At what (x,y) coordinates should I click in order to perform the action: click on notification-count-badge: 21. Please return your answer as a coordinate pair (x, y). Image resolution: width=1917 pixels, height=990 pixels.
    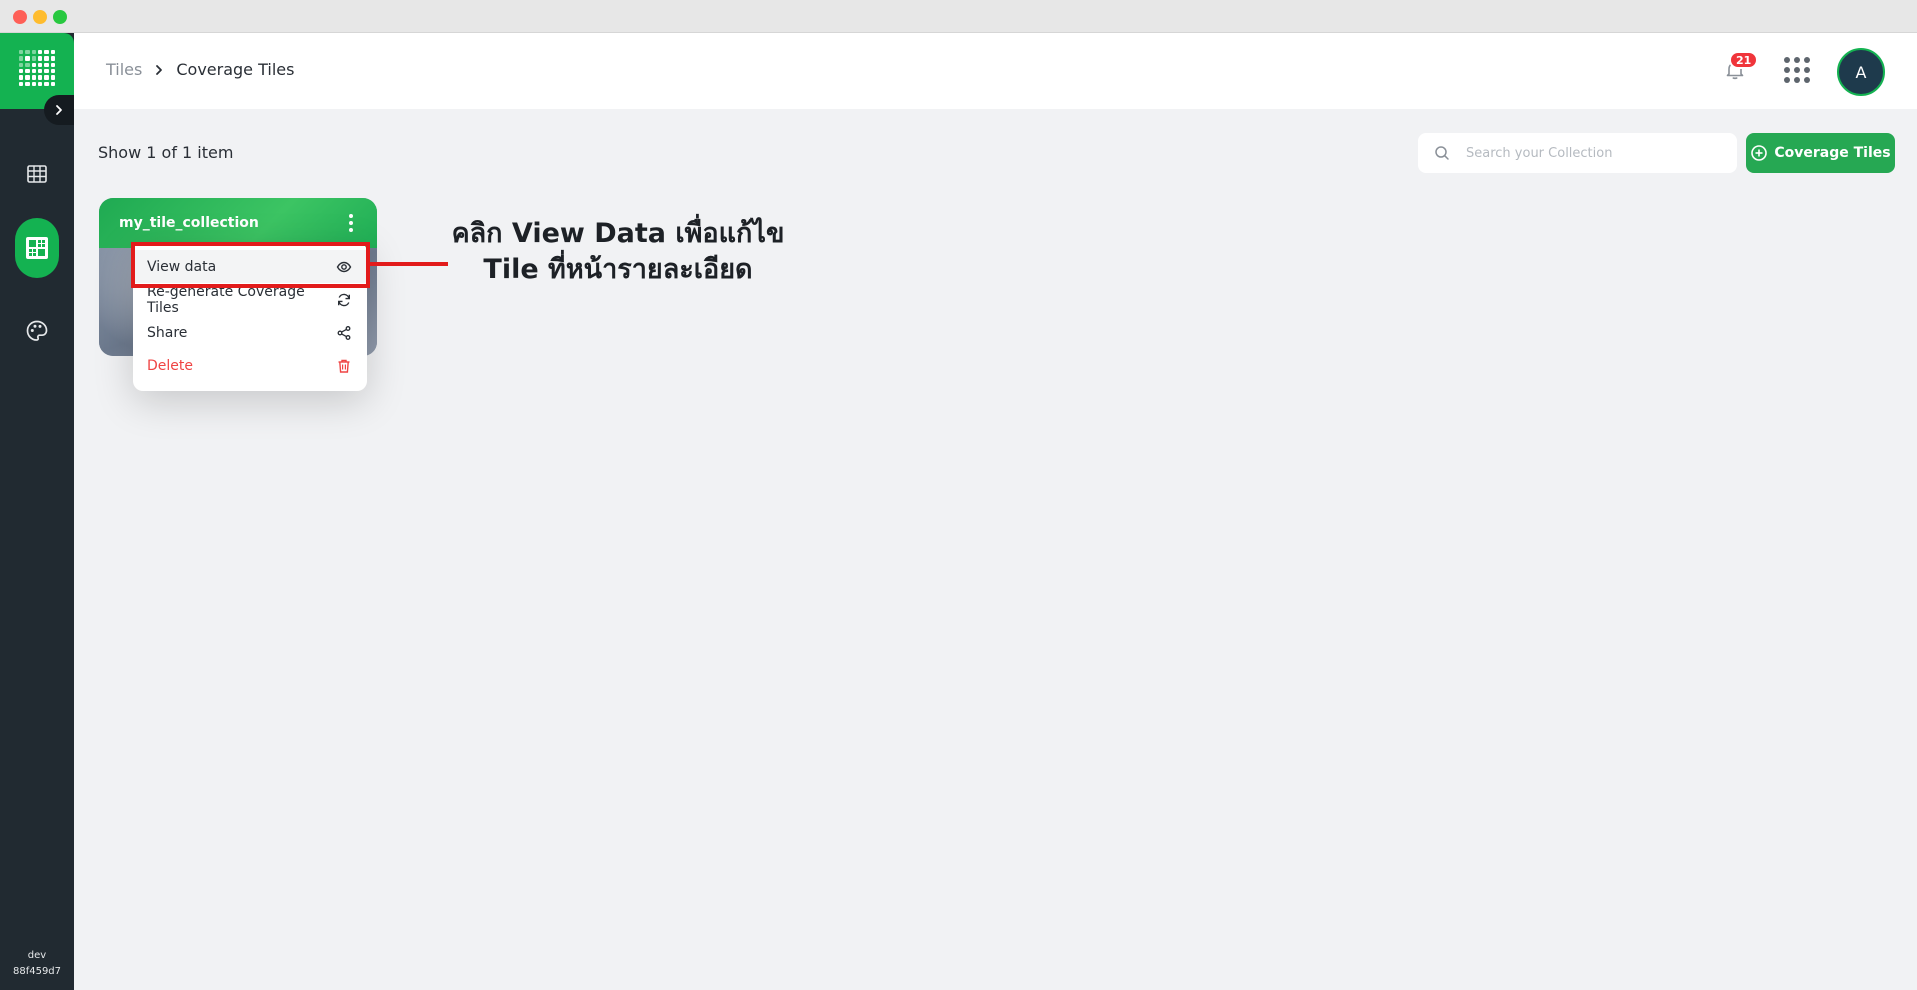
    Looking at the image, I should click on (1744, 60).